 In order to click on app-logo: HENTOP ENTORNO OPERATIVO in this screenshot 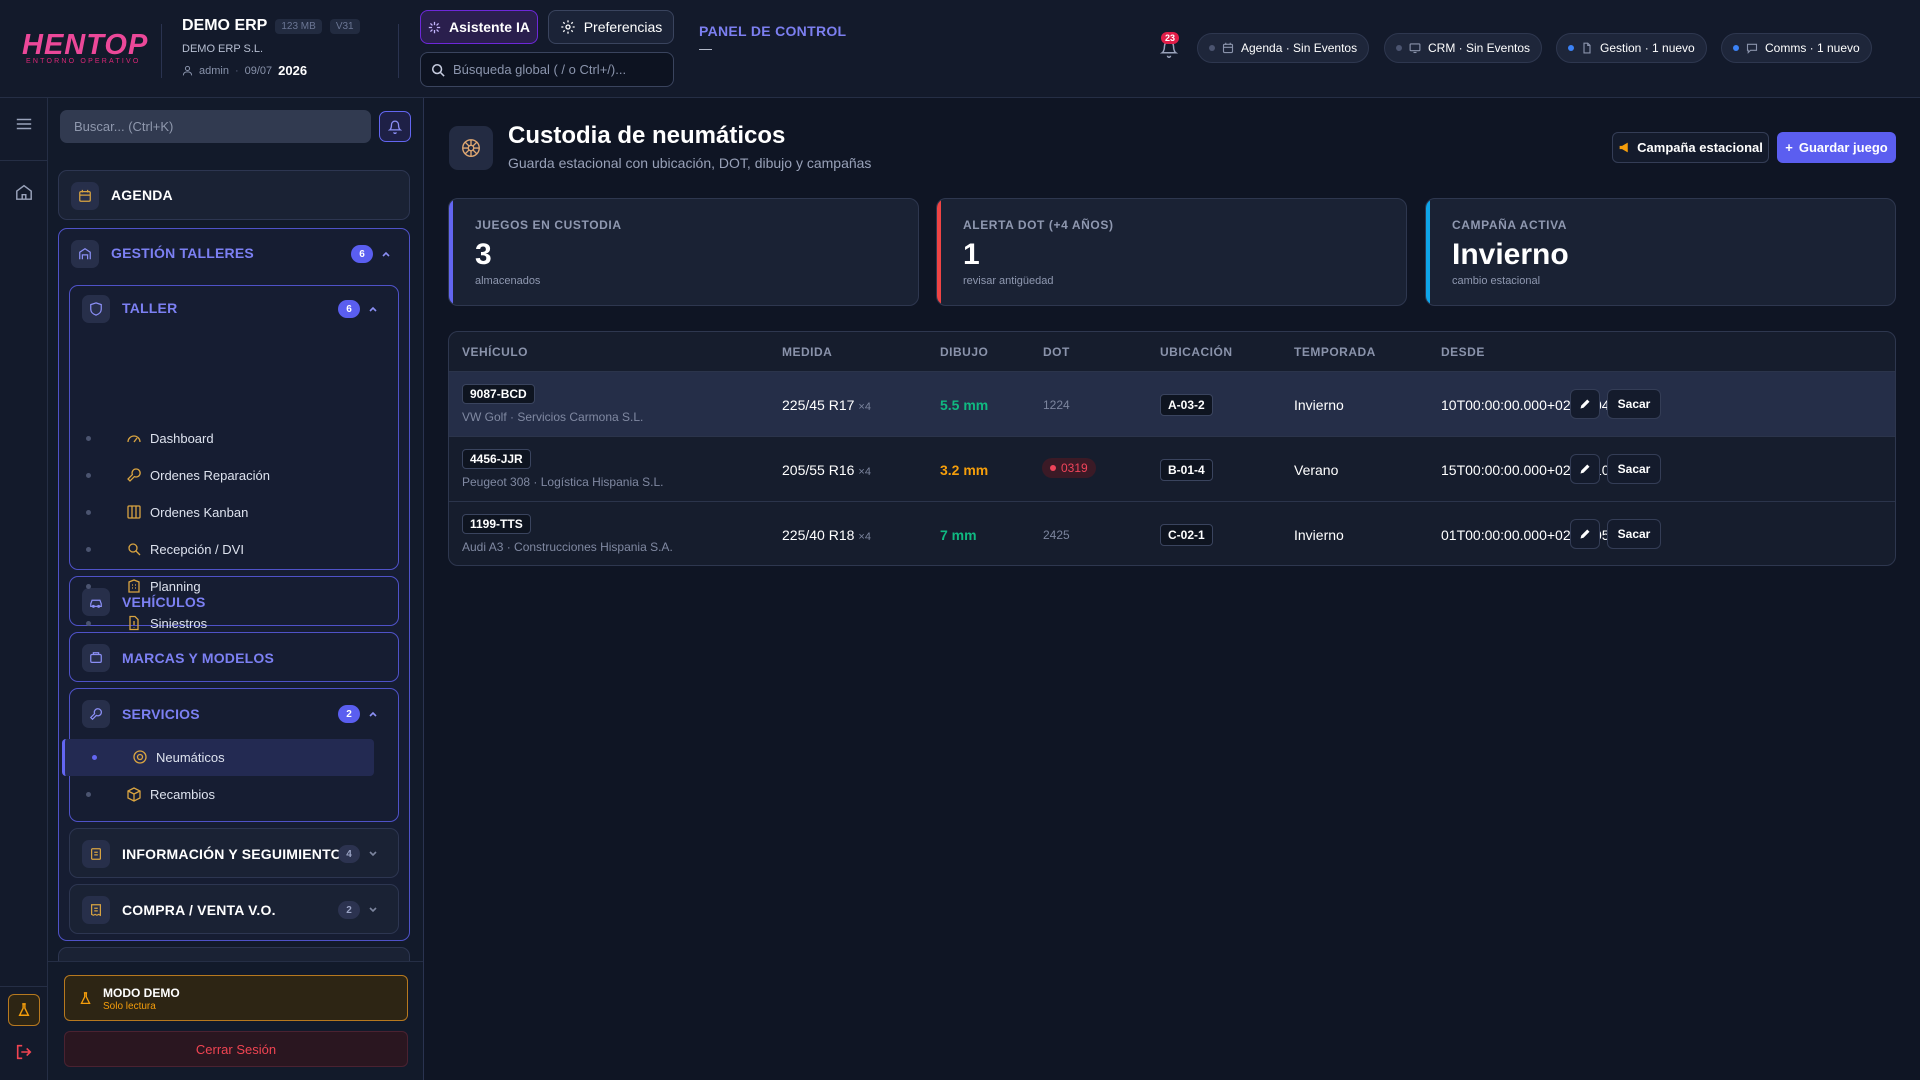, I will do `click(84, 48)`.